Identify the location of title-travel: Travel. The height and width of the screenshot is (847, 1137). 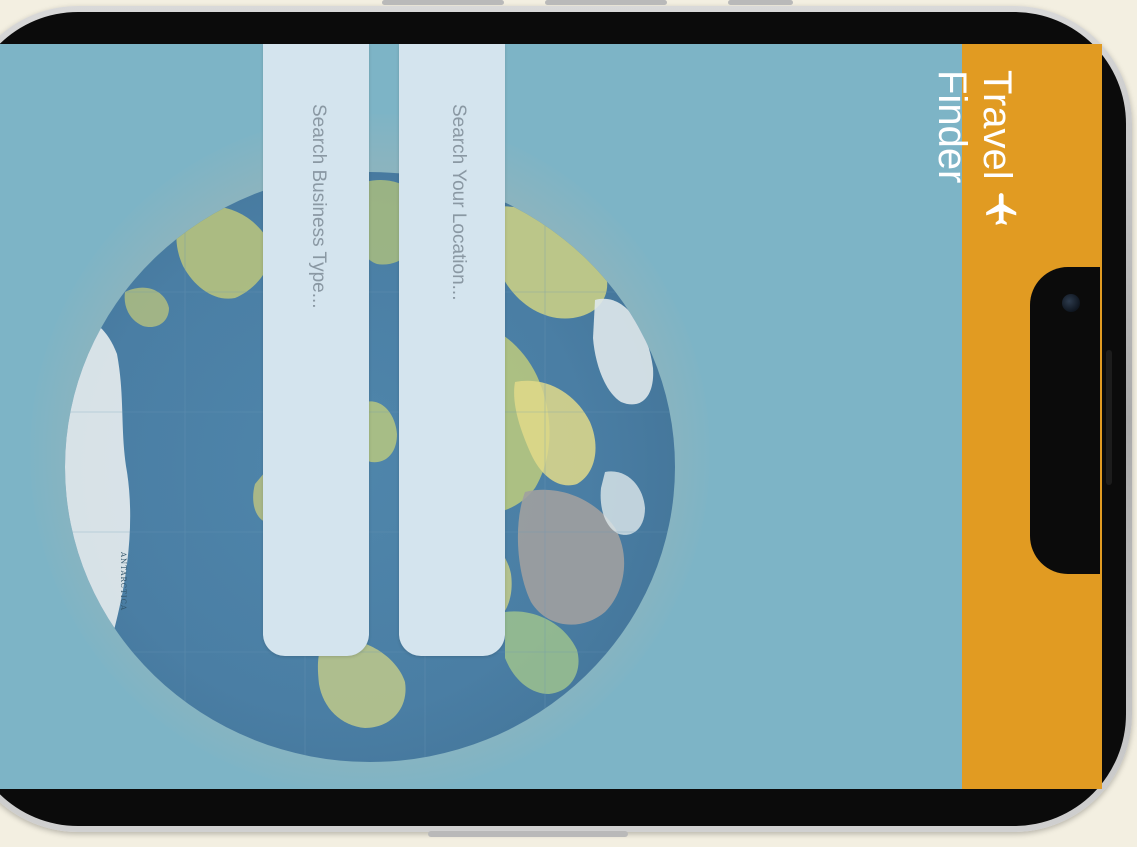
(997, 125).